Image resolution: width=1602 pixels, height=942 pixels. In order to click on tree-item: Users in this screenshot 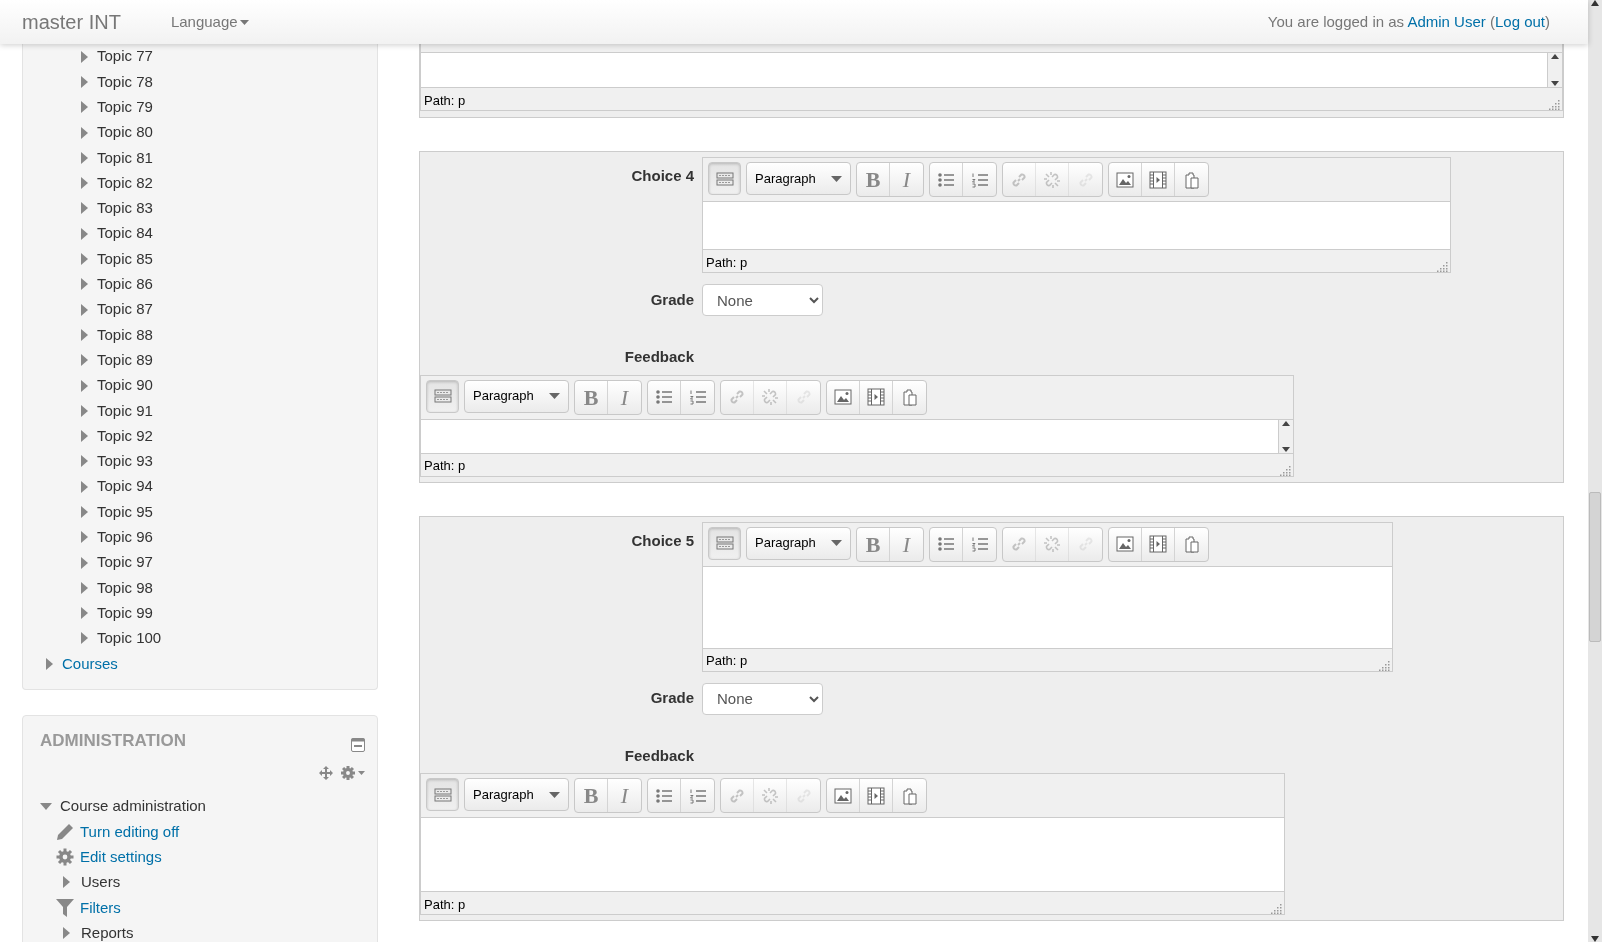, I will do `click(101, 882)`.